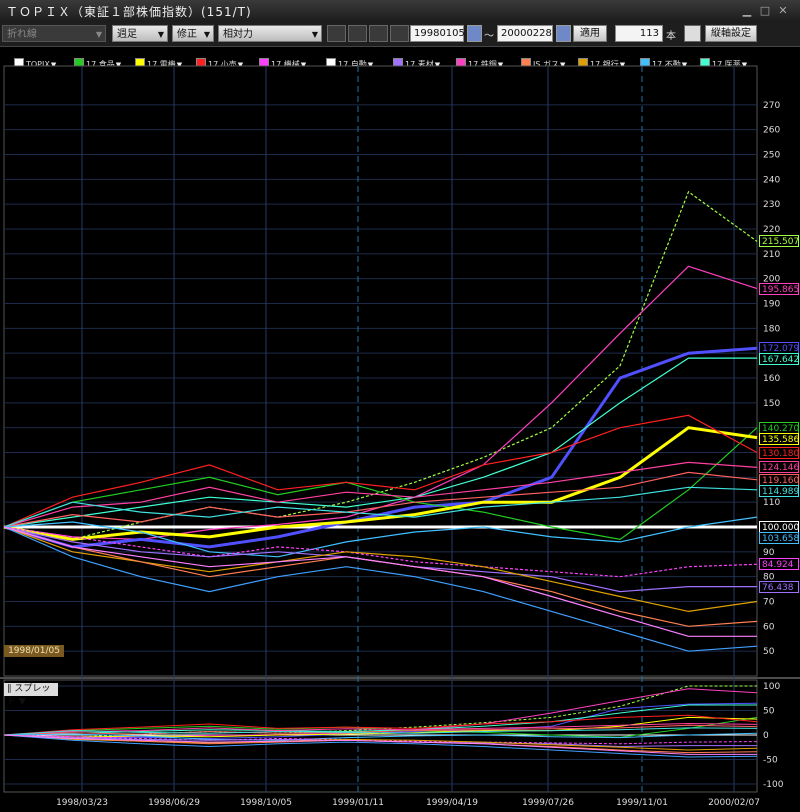 The image size is (800, 812). What do you see at coordinates (734, 803) in the screenshot?
I see `x-tick-label: 2000/02/07` at bounding box center [734, 803].